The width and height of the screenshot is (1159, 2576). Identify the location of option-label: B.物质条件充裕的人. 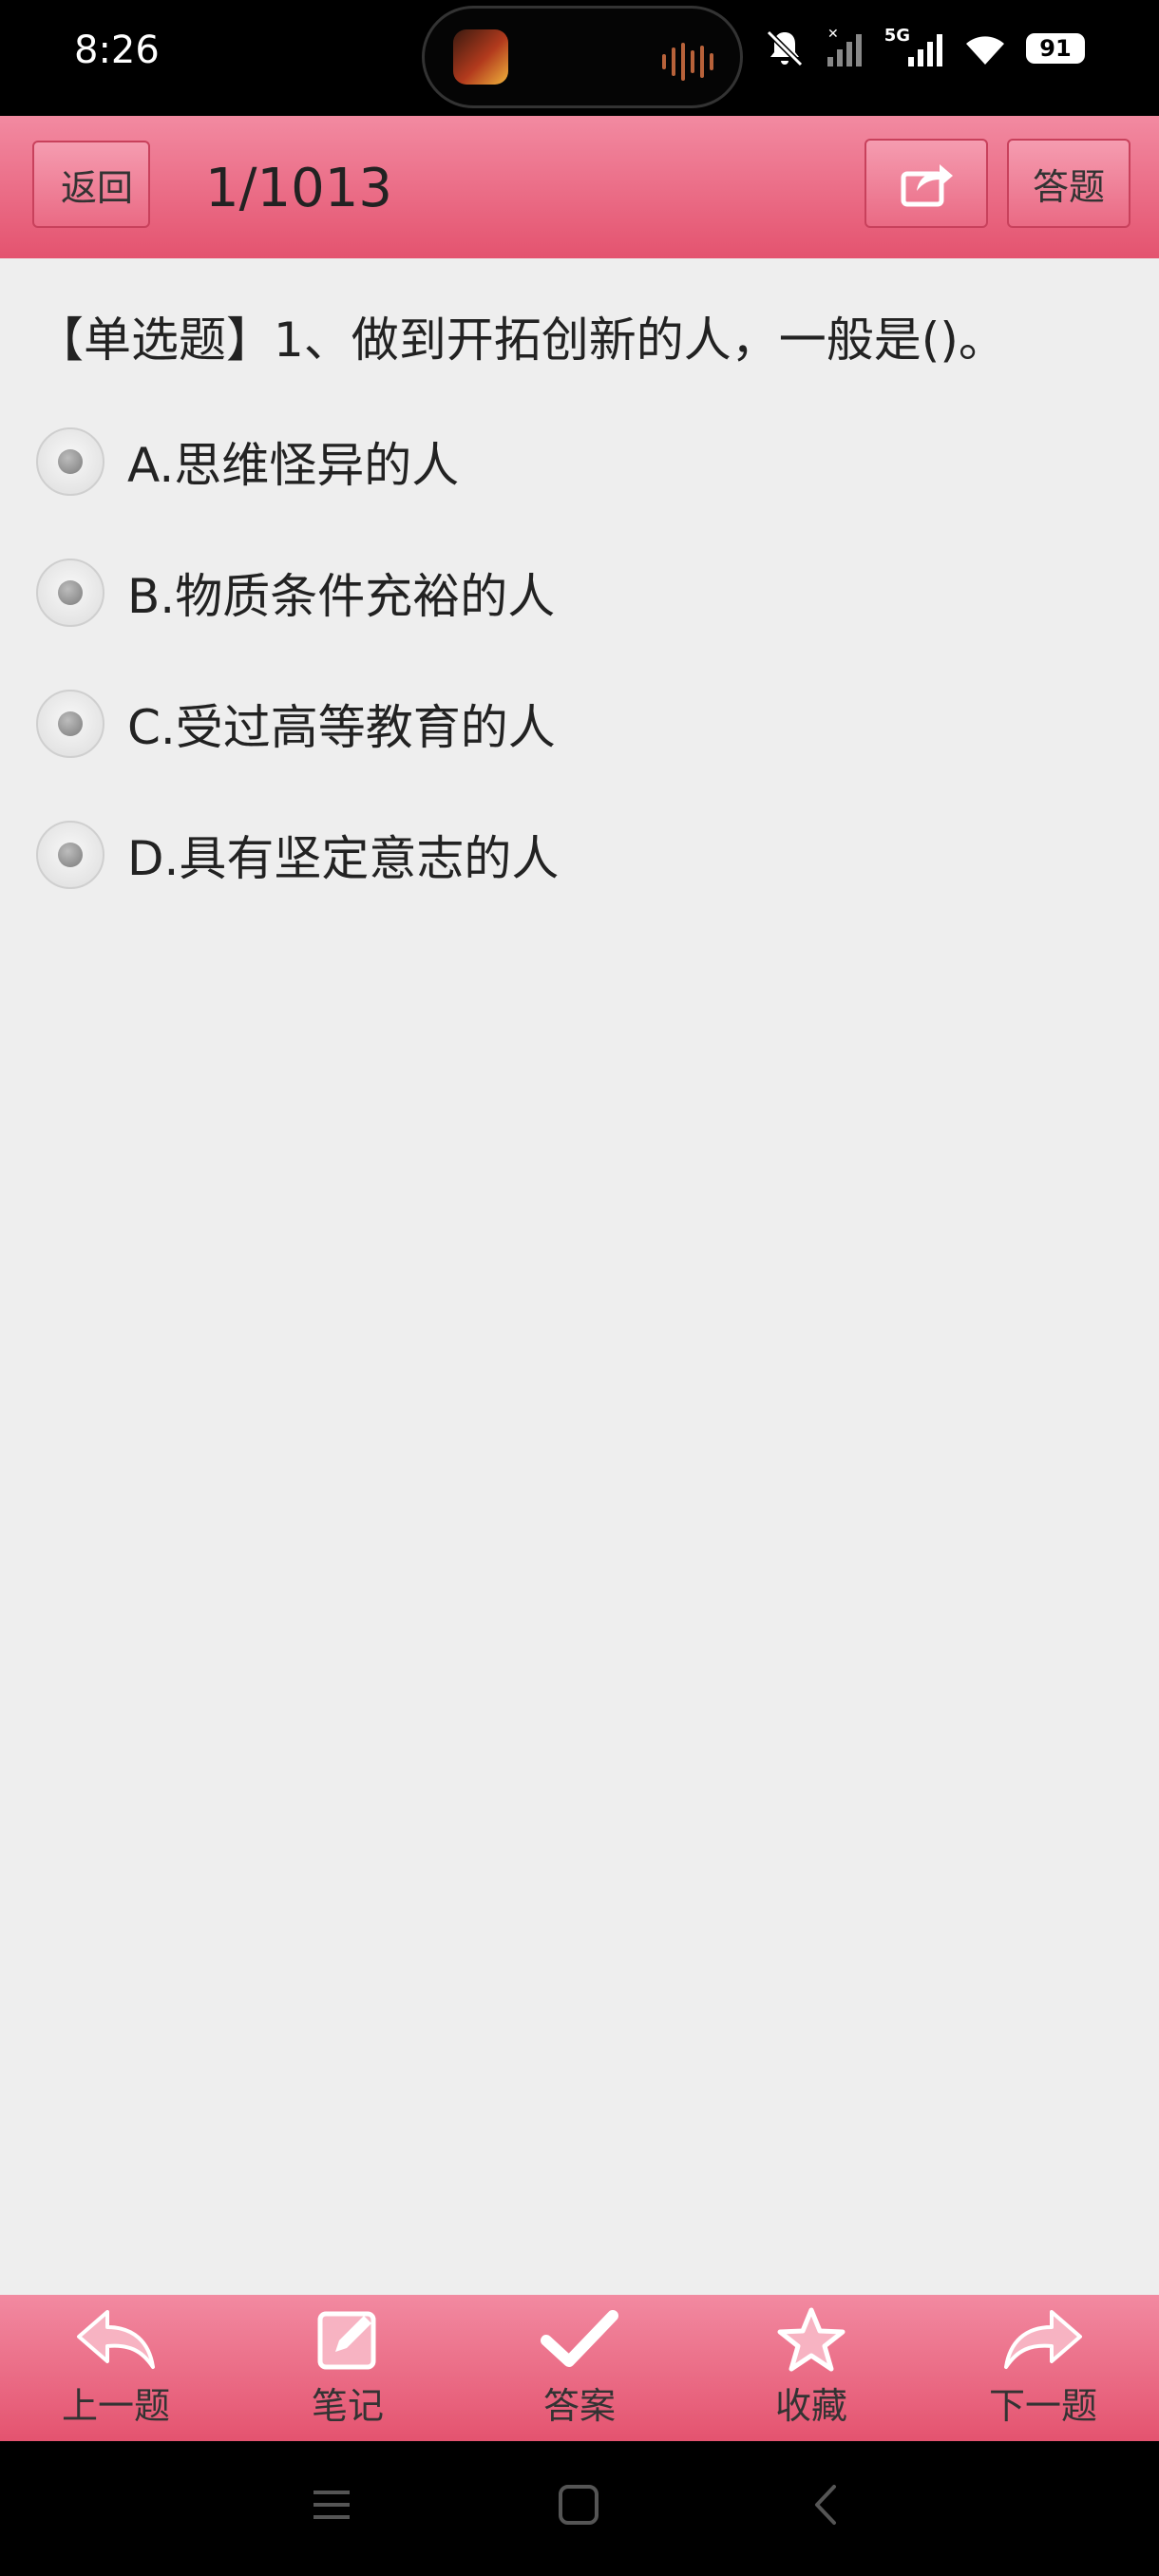
(341, 596).